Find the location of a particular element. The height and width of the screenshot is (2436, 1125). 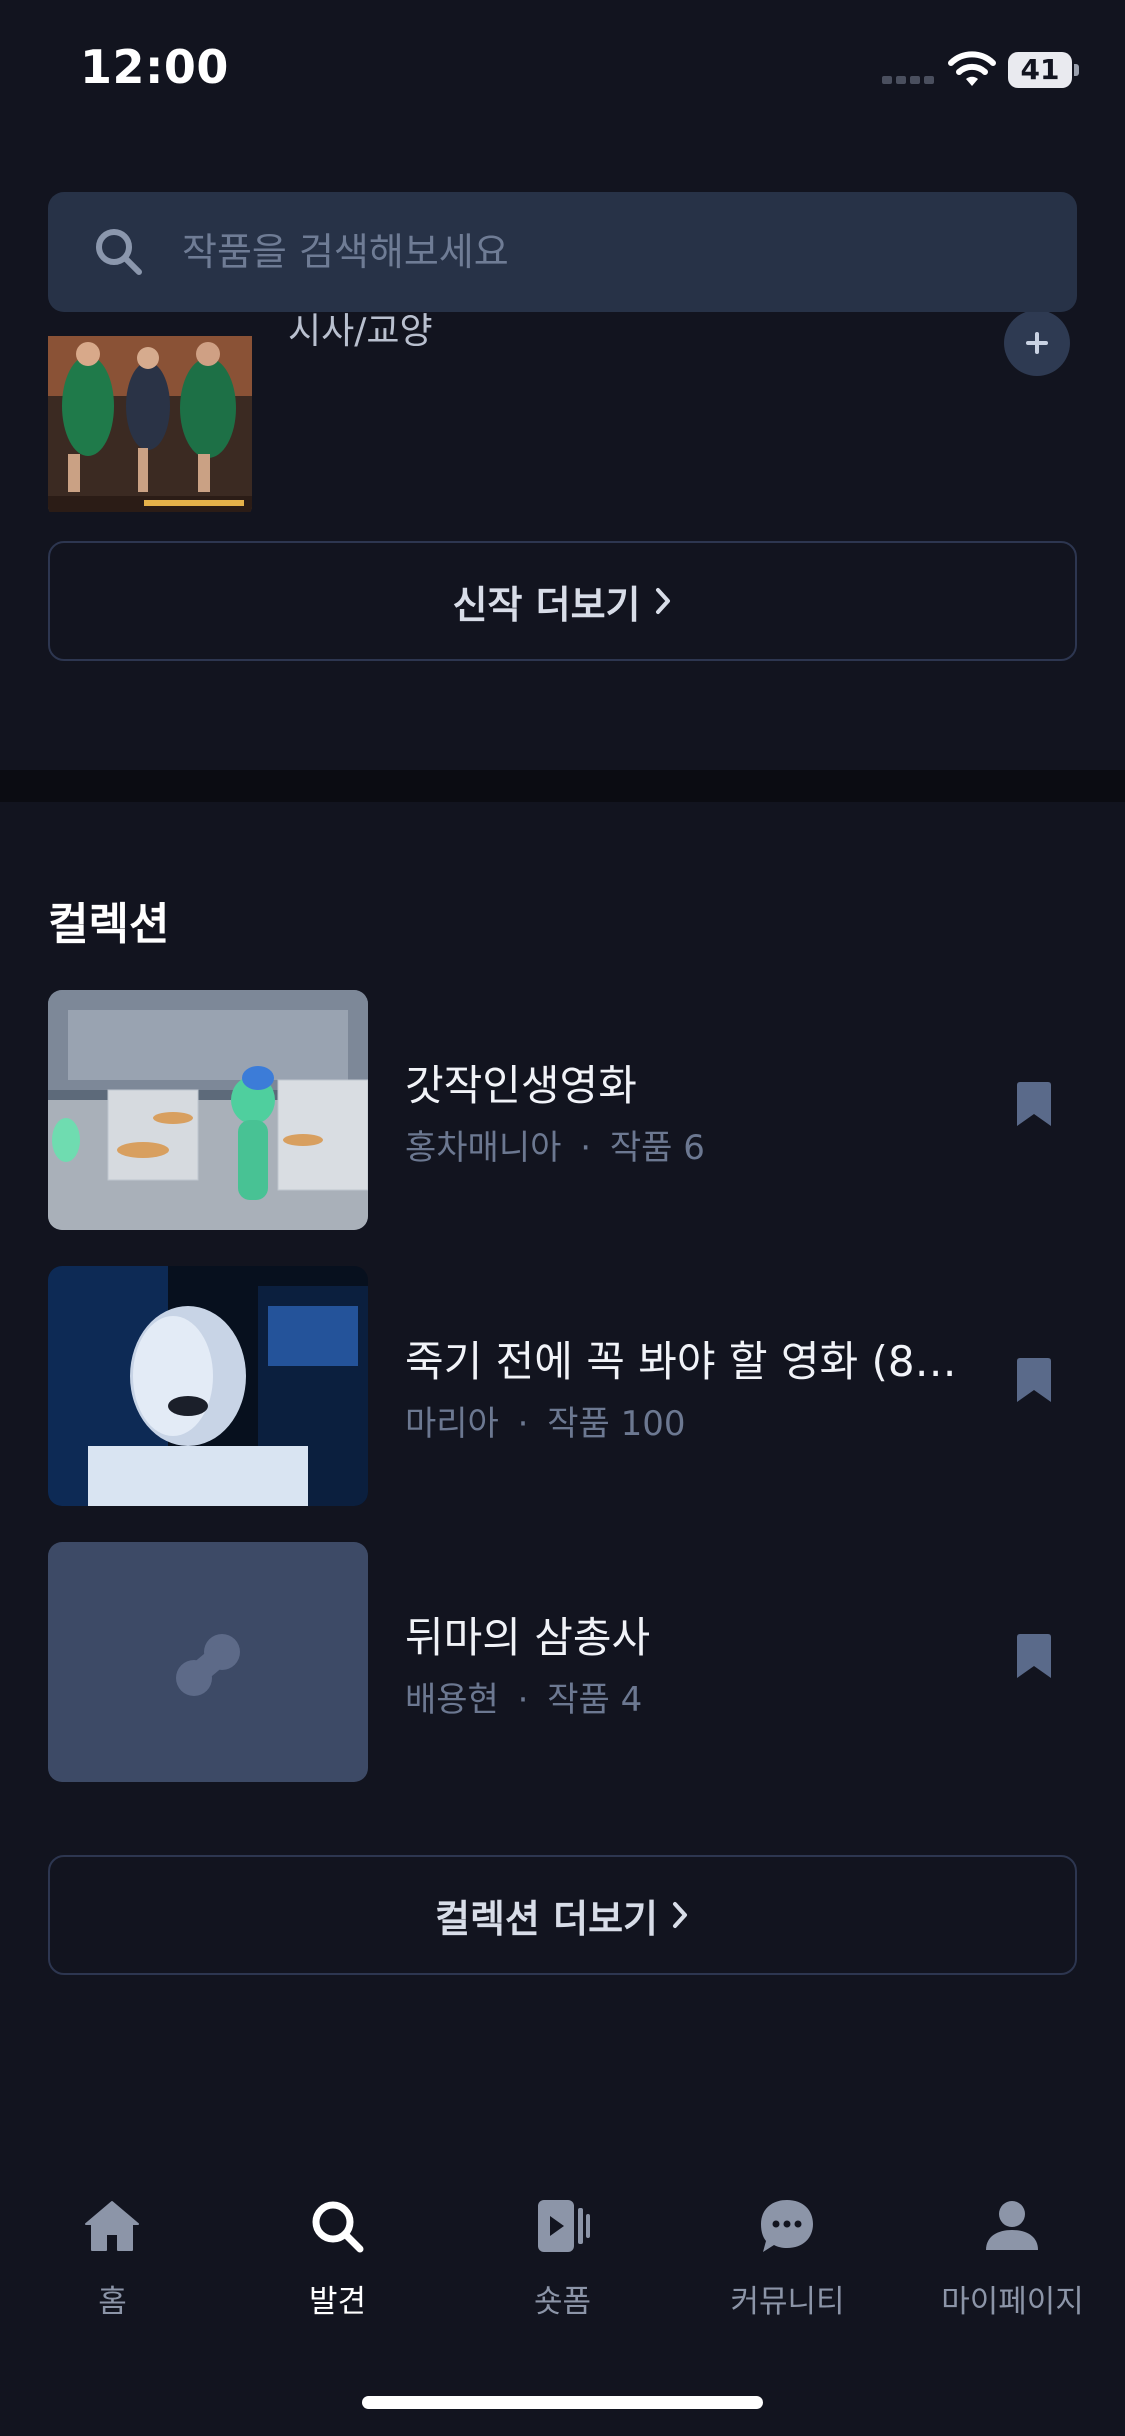

bottom-tab-bar: 홈 발견 숏폼 커뮤니티 마이페이지 is located at coordinates (562, 2298).